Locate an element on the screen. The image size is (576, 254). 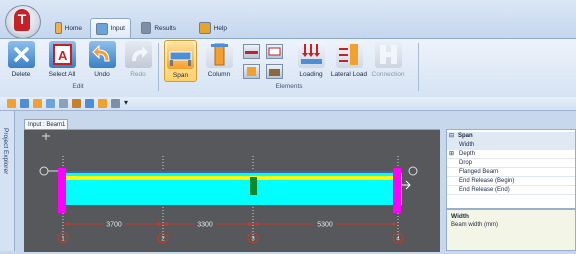
description-title: Width is located at coordinates (460, 216).